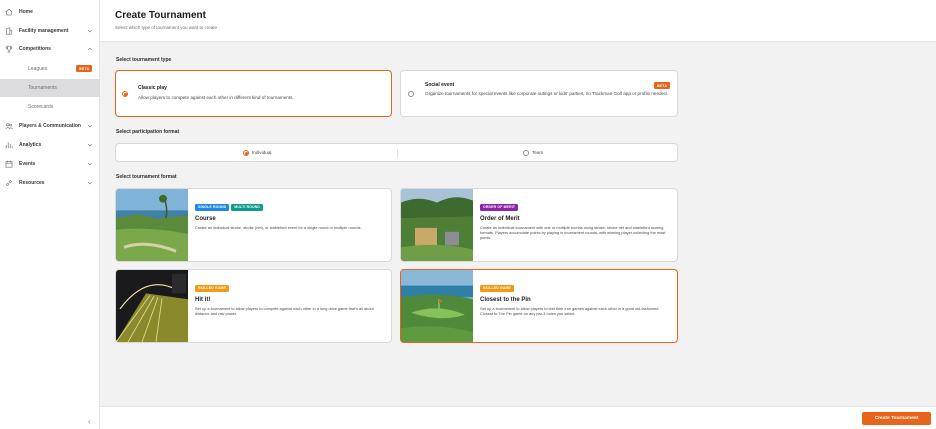  I want to click on sidebar-item-facility-management: Facility management, so click(50, 31).